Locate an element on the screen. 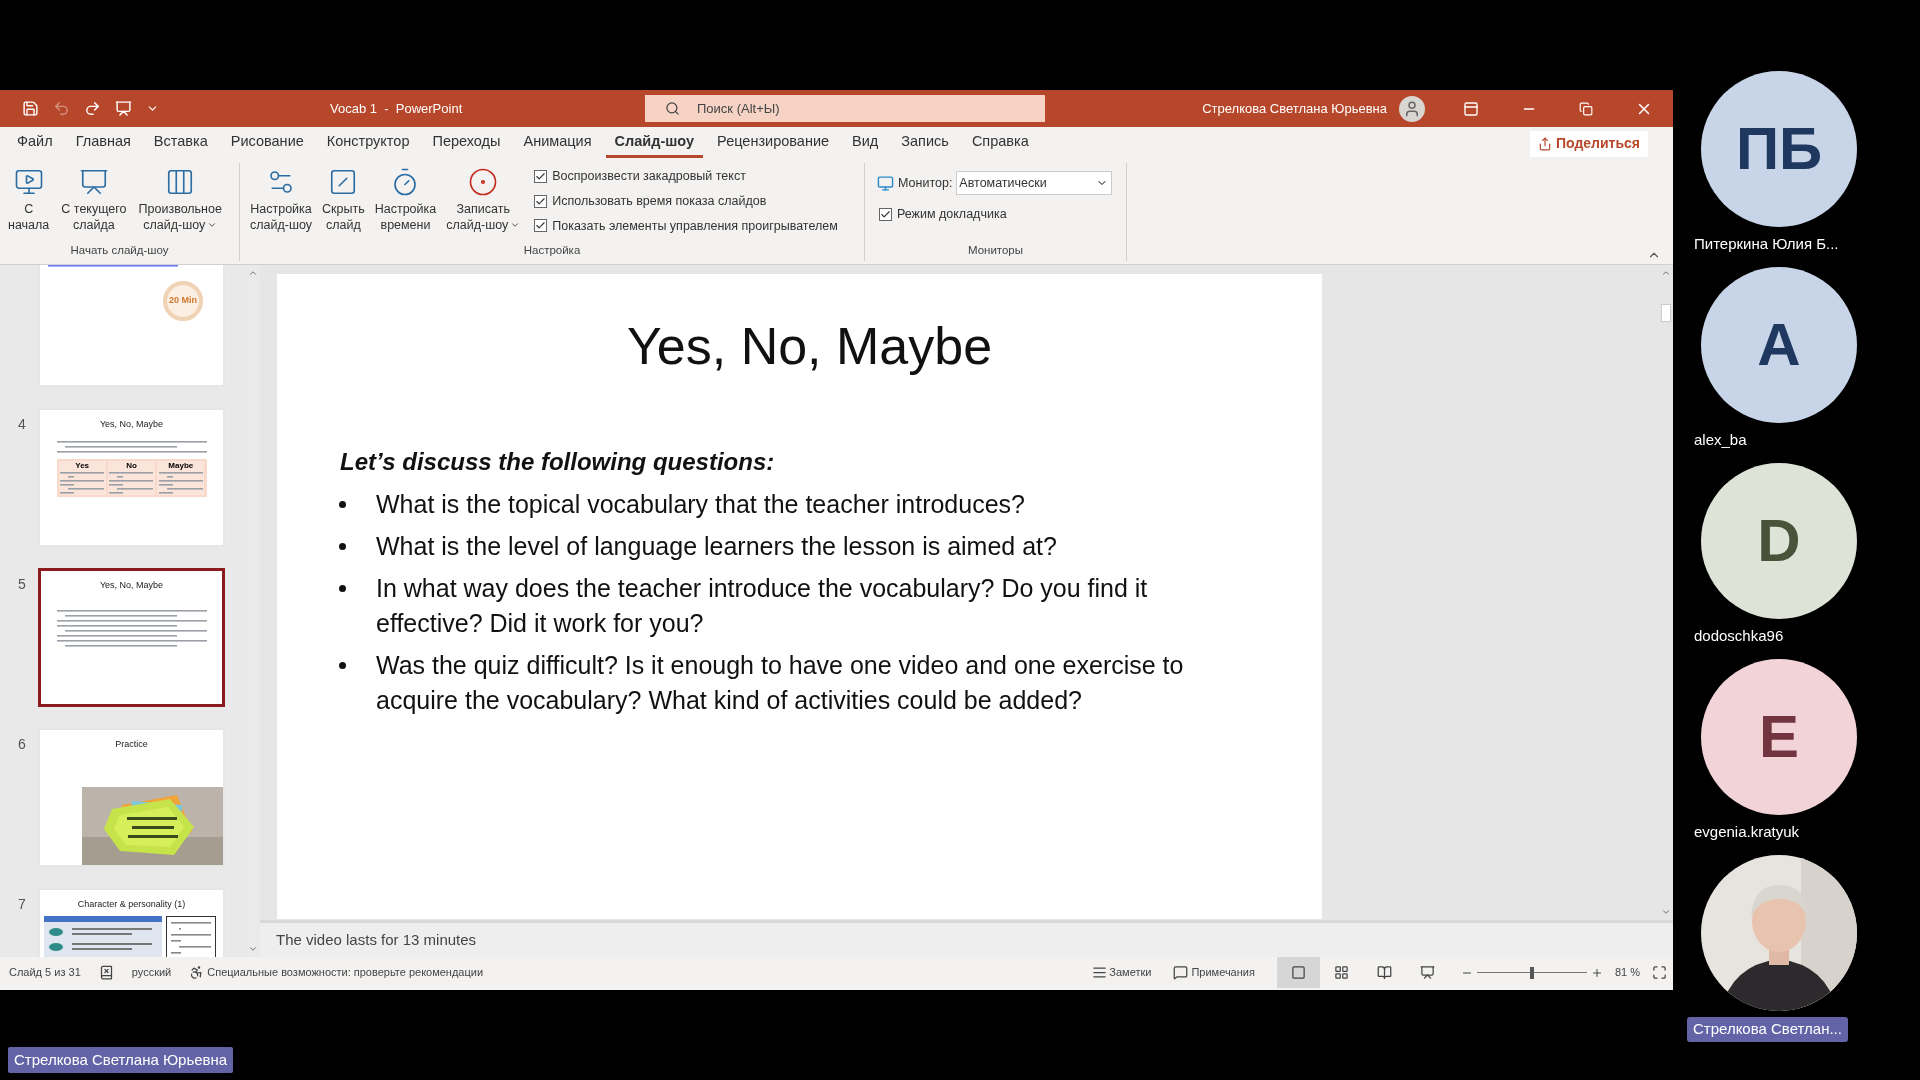 Image resolution: width=1920 pixels, height=1080 pixels. menu-tab: Запись is located at coordinates (925, 143).